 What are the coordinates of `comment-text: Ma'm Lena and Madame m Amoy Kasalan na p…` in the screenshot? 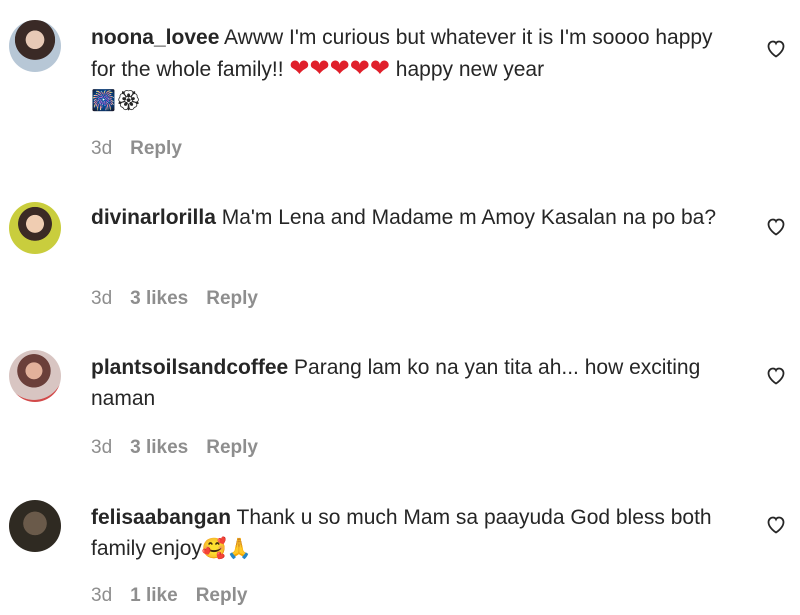 It's located at (466, 217).